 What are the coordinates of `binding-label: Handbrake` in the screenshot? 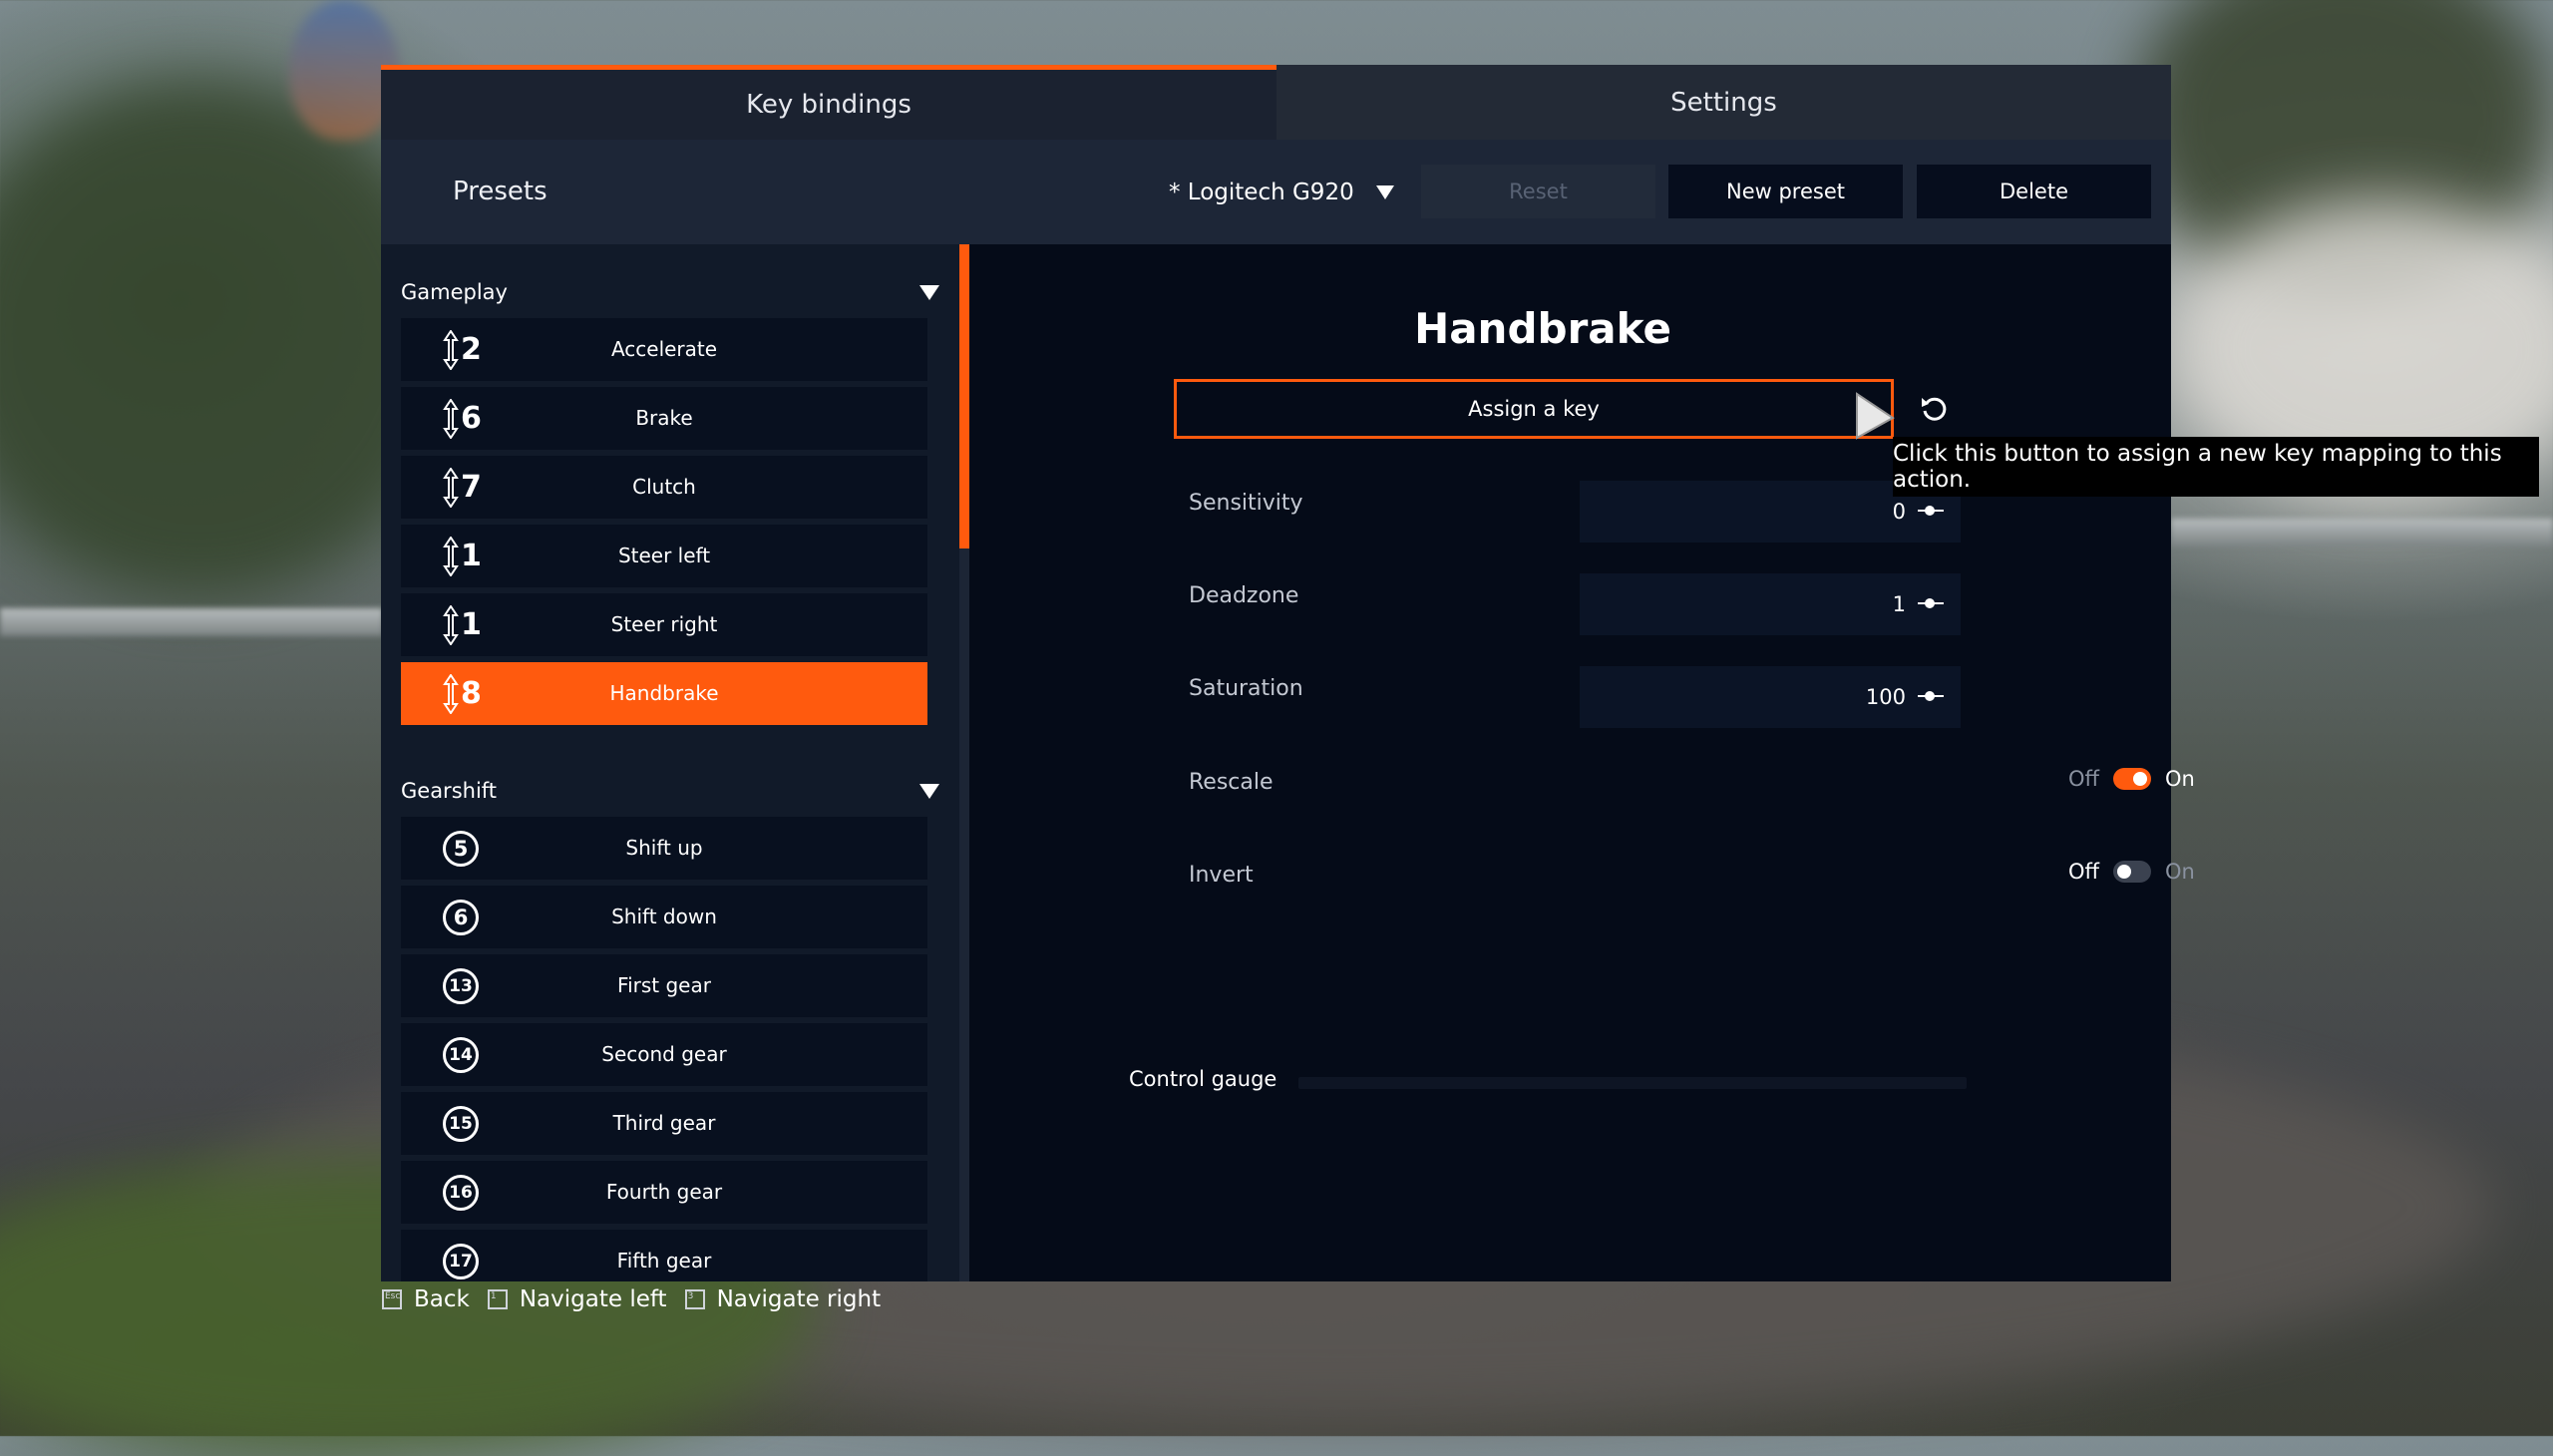 It's located at (664, 693).